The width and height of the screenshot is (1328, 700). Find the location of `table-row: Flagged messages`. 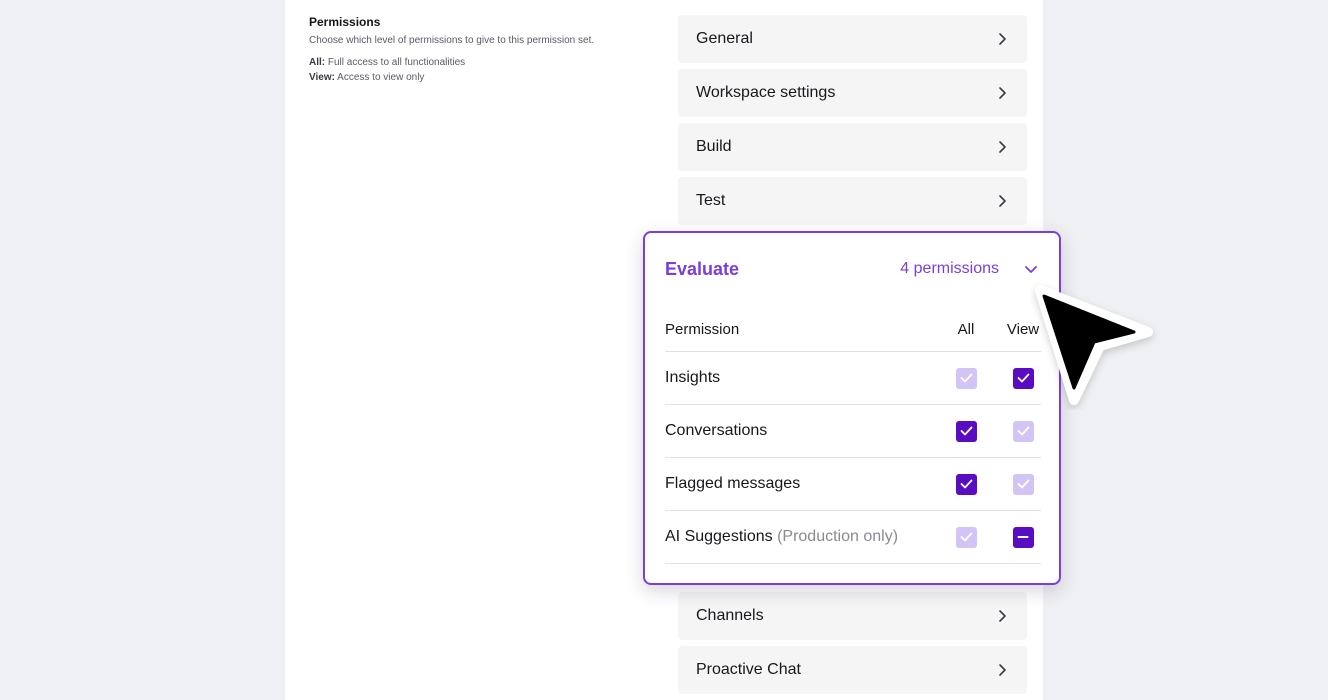

table-row: Flagged messages is located at coordinates (853, 484).